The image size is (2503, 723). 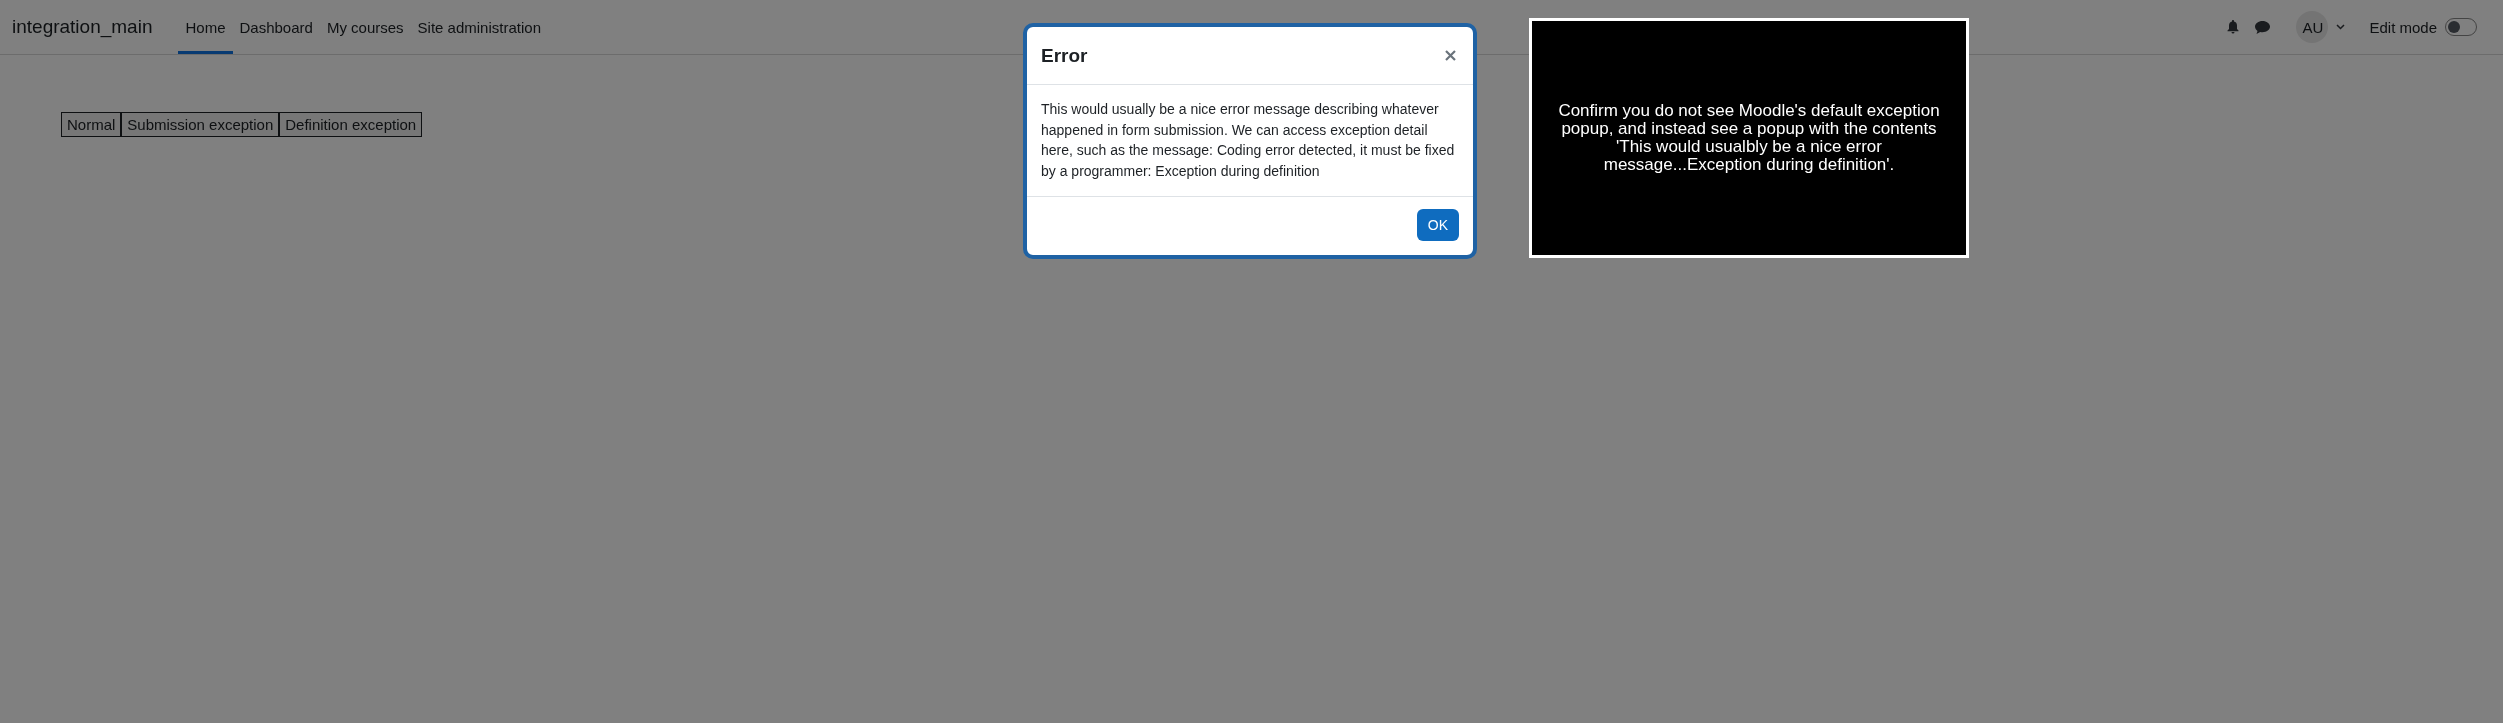 What do you see at coordinates (1450, 55) in the screenshot?
I see `close-icon` at bounding box center [1450, 55].